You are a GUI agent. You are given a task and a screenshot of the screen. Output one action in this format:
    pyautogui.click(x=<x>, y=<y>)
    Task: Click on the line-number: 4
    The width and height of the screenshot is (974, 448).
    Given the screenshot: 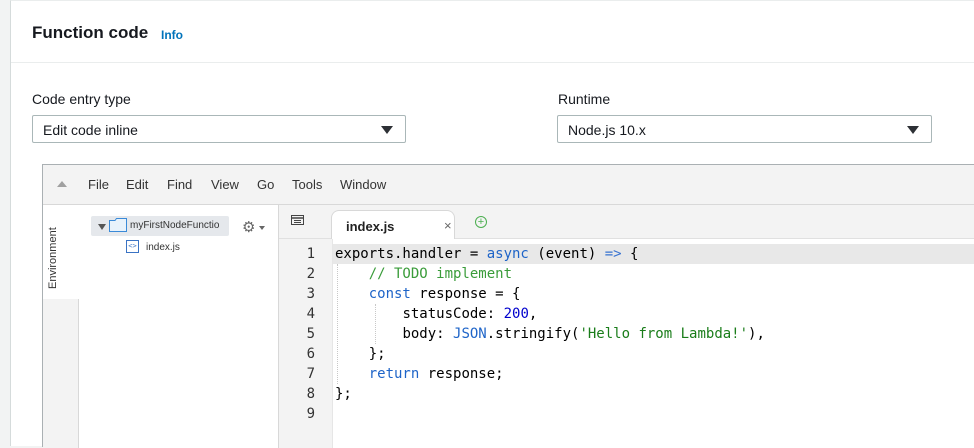 What is the action you would take?
    pyautogui.click(x=310, y=314)
    